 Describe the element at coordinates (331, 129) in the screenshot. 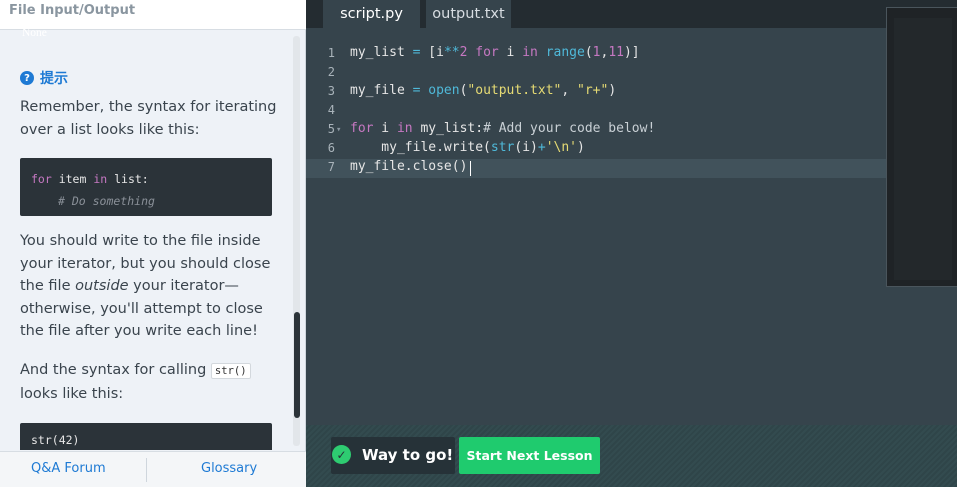

I see `line-number: 5` at that location.